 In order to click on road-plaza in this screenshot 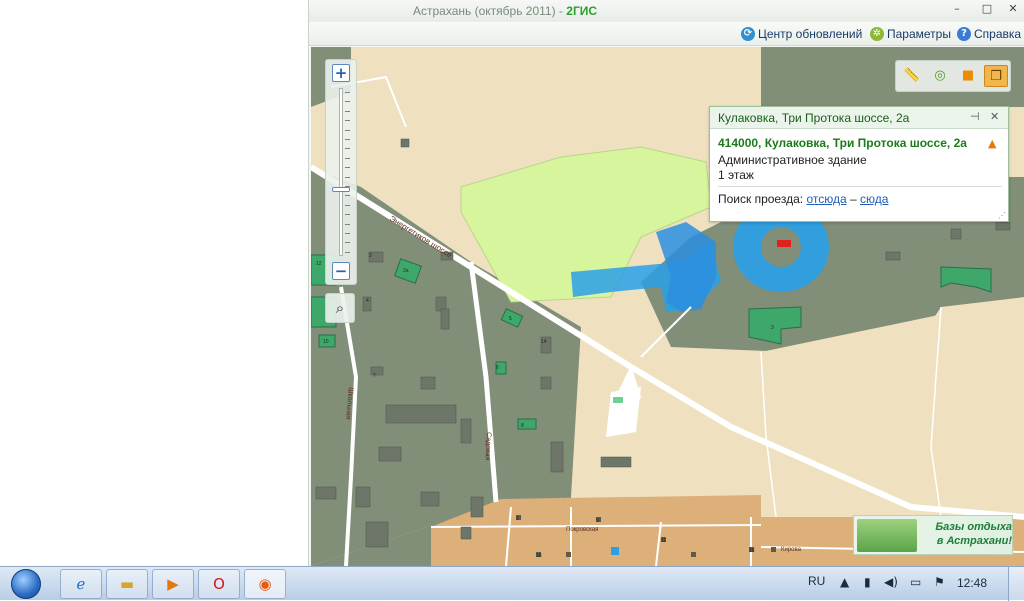, I will do `click(623, 412)`.